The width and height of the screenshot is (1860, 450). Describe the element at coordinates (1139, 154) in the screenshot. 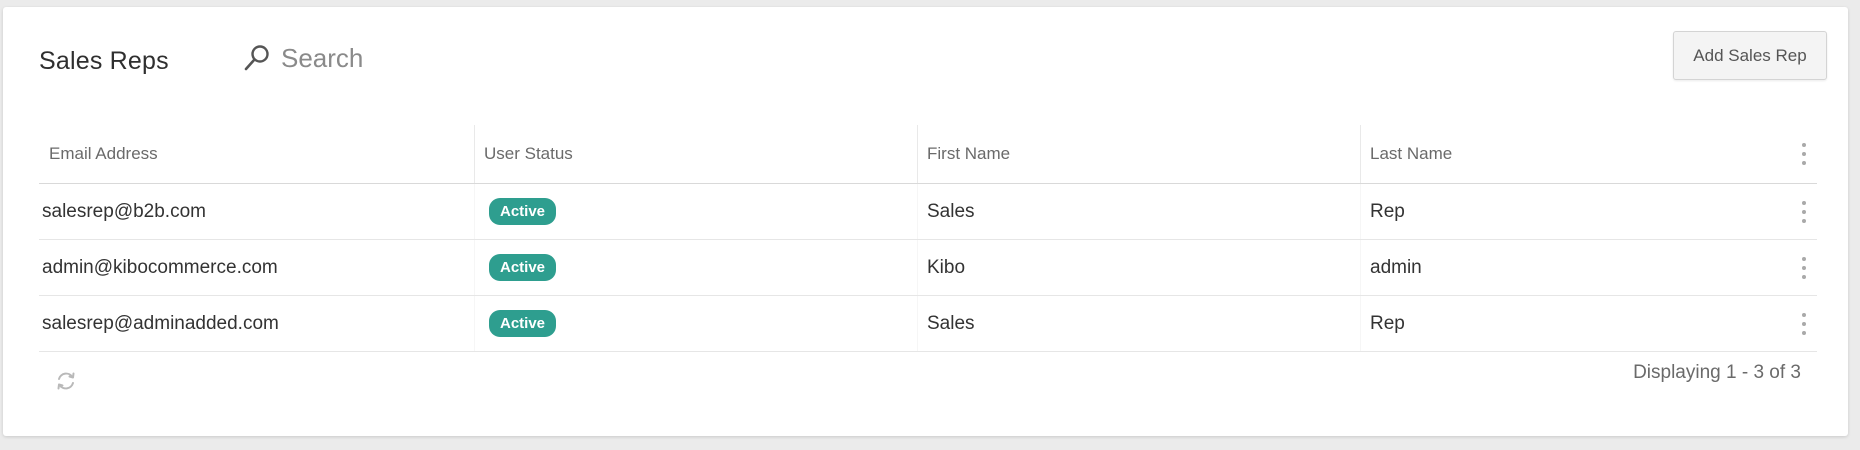

I see `column-header-first-name: First Name` at that location.